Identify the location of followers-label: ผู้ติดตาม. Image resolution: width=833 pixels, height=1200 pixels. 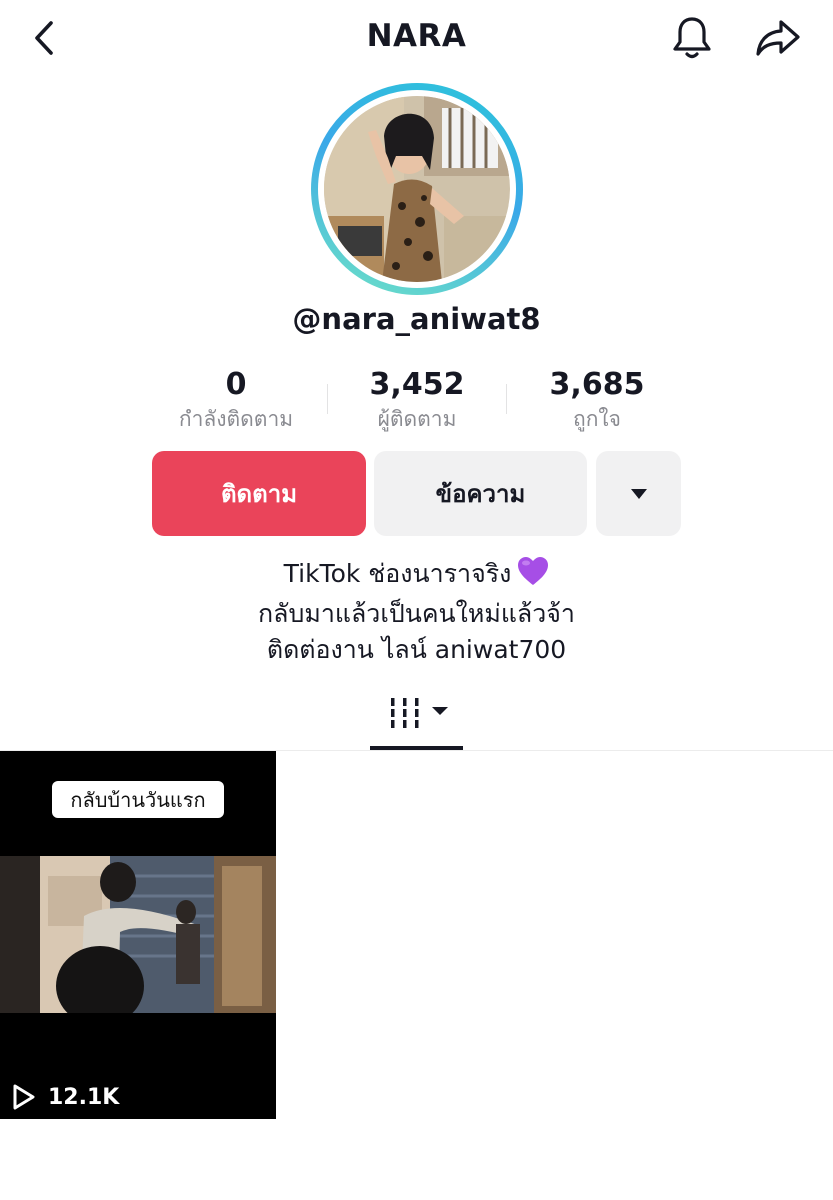
(417, 419).